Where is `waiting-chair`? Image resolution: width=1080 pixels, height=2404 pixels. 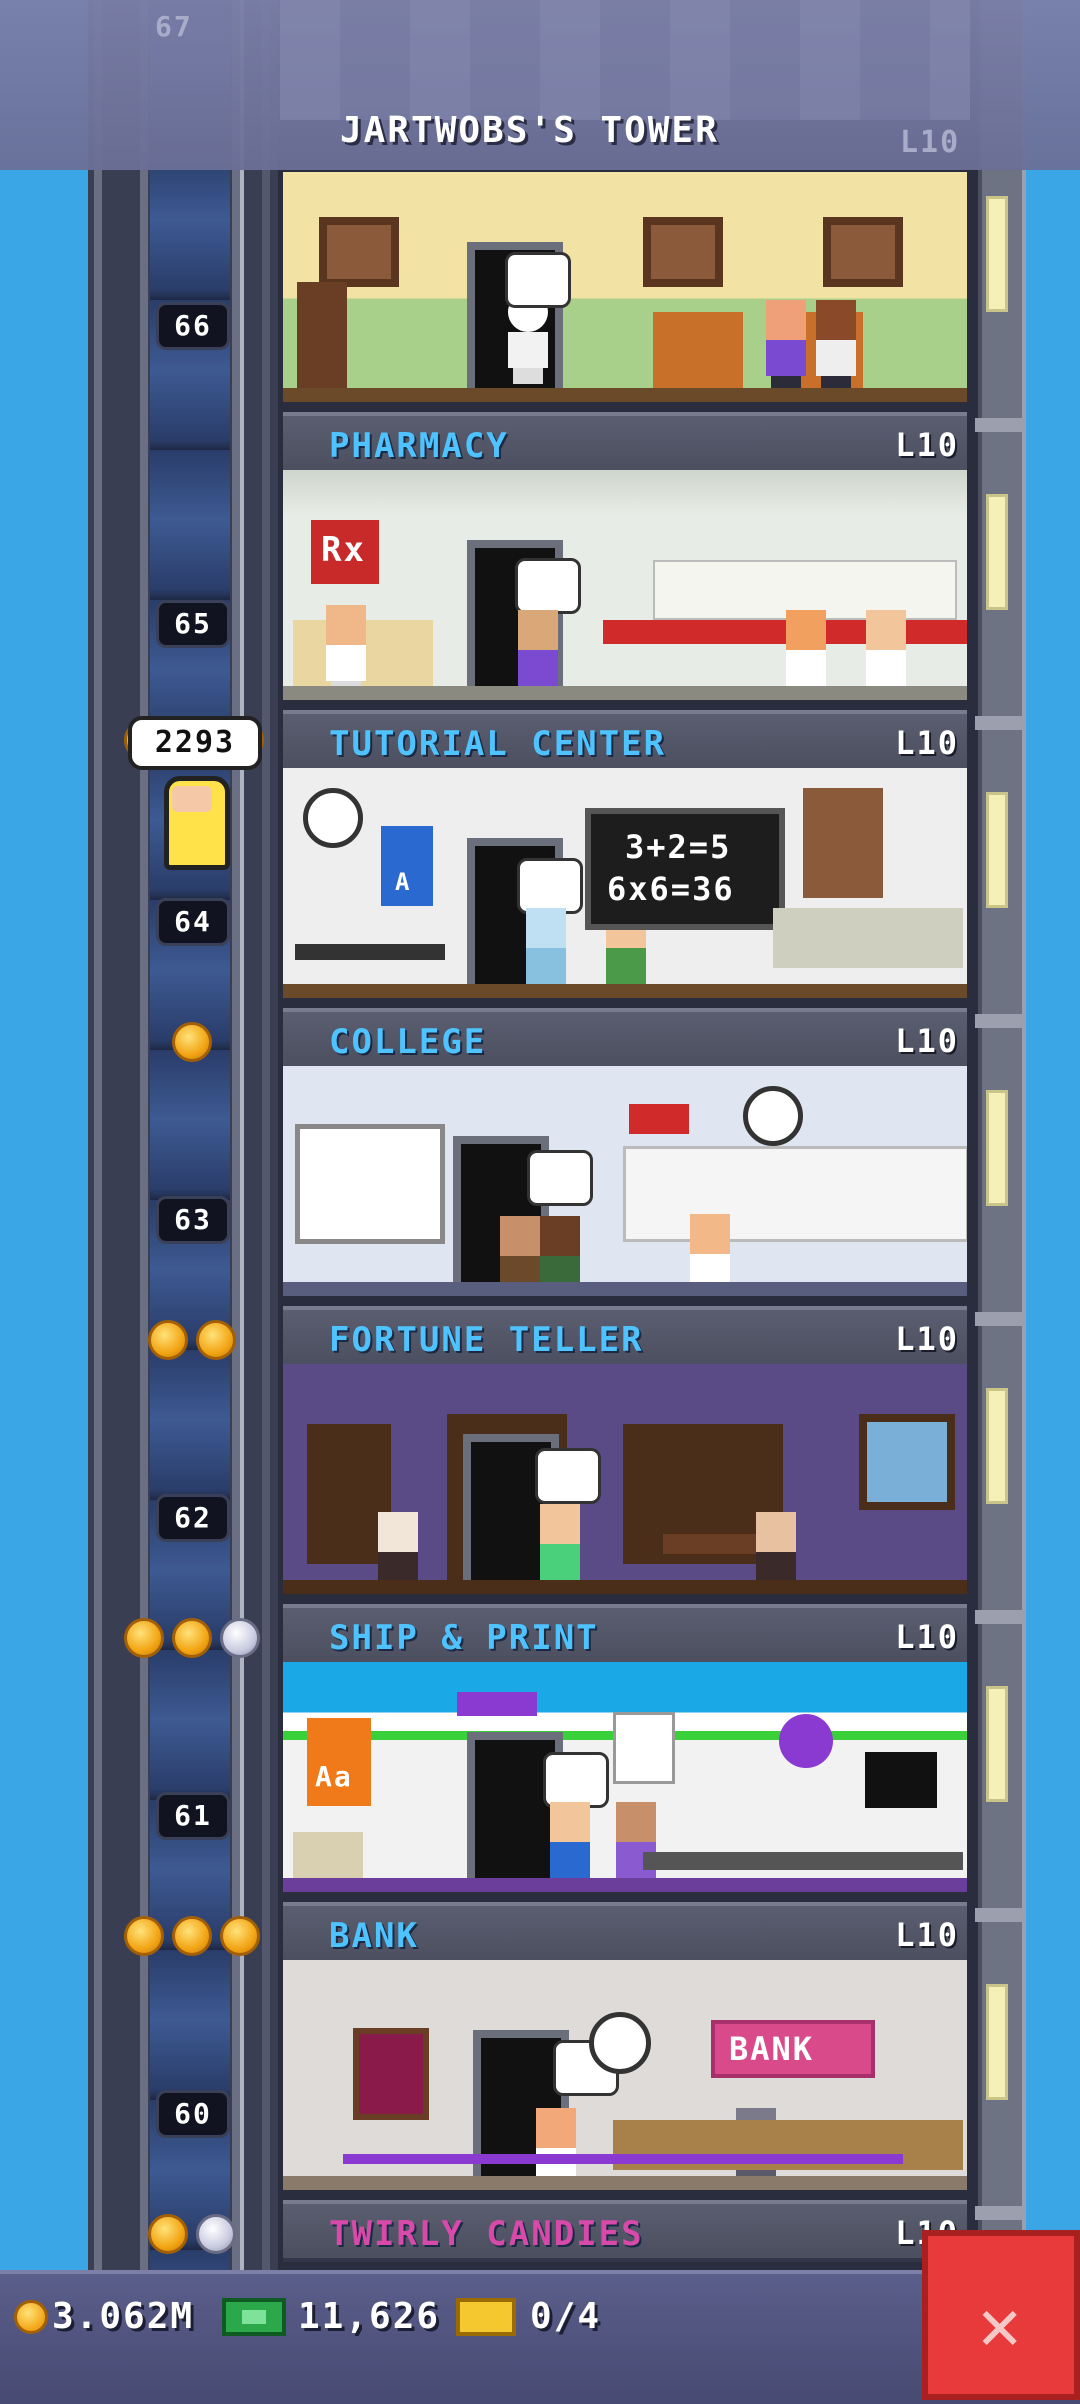 waiting-chair is located at coordinates (698, 352).